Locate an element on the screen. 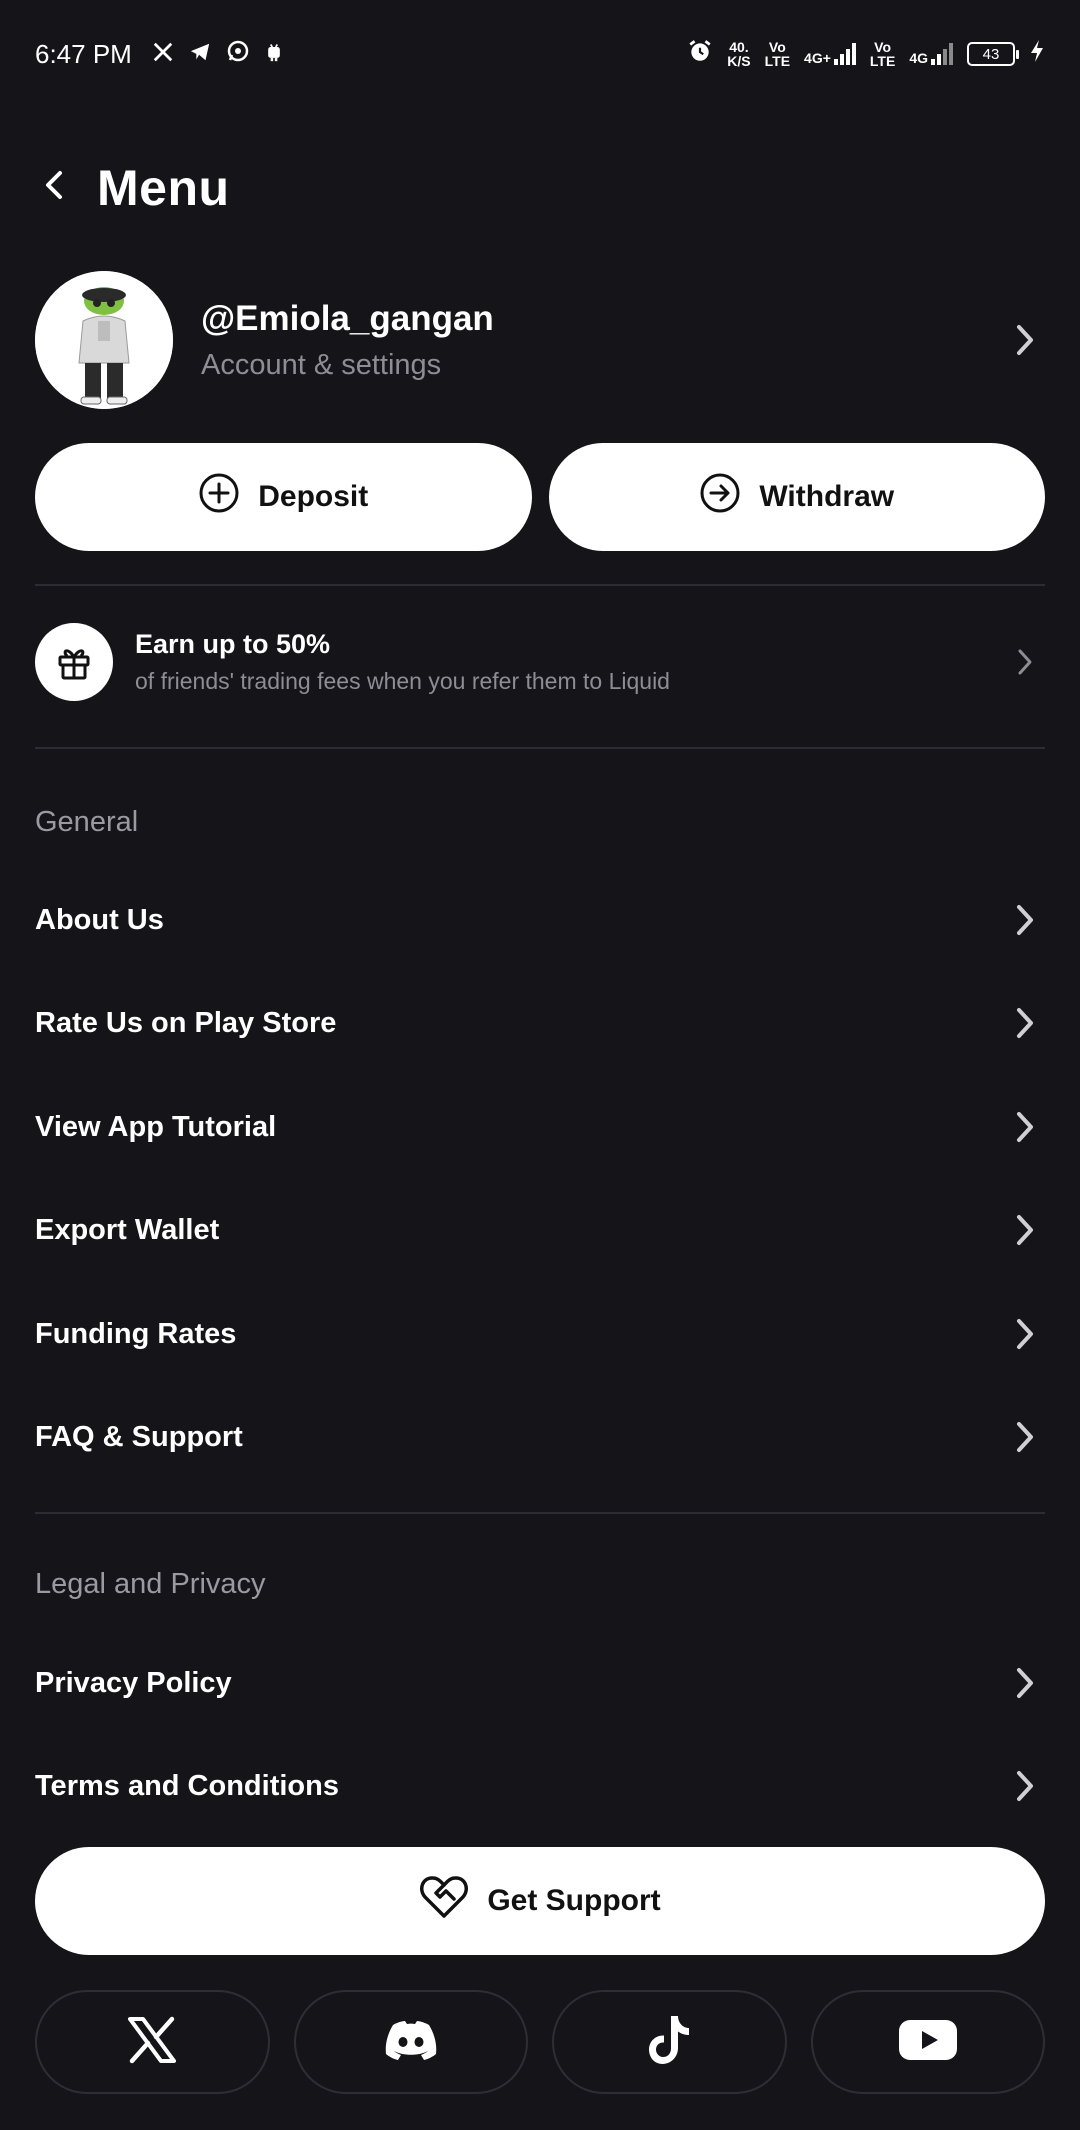  status-bar-right: 40. K/S Vo LTE 4G+ Vo LTE 4G 43 is located at coordinates (866, 54).